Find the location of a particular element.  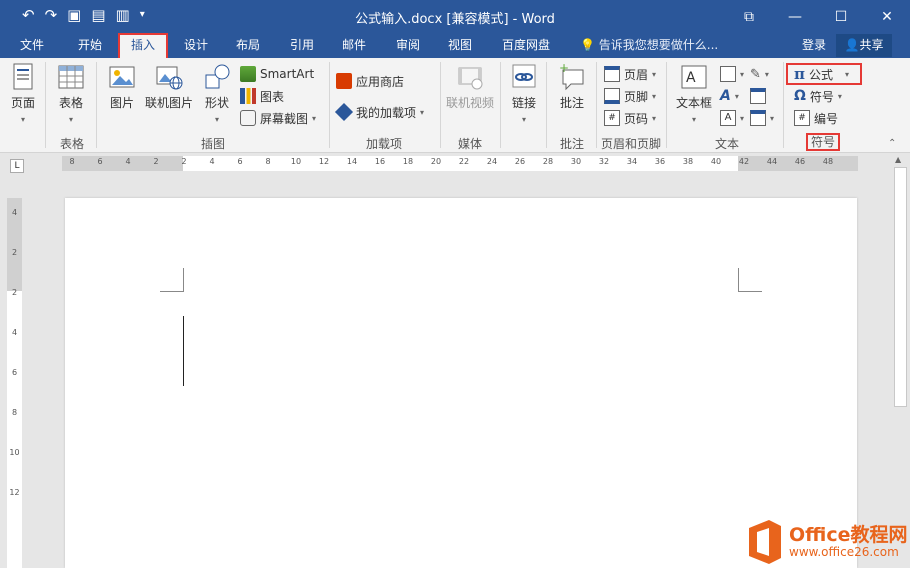

textbox-button: A 文本框 ▾ is located at coordinates (694, 93).